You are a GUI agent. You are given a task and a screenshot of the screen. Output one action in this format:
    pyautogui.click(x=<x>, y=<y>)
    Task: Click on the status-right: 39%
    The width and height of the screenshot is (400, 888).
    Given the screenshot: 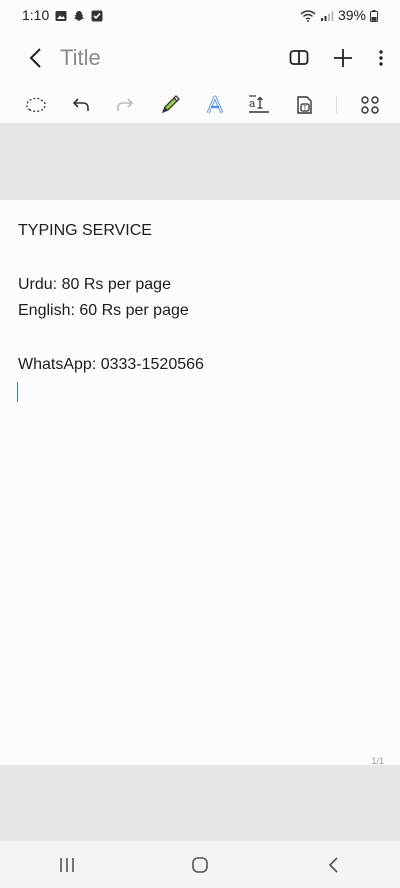 What is the action you would take?
    pyautogui.click(x=339, y=15)
    